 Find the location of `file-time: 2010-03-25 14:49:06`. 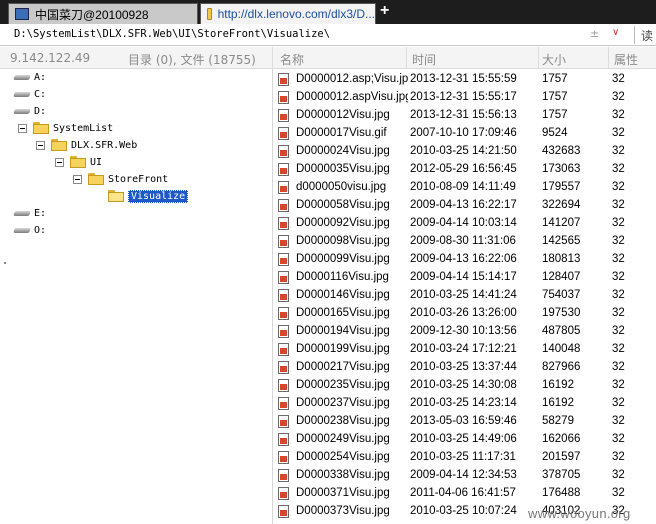

file-time: 2010-03-25 14:49:06 is located at coordinates (463, 439).